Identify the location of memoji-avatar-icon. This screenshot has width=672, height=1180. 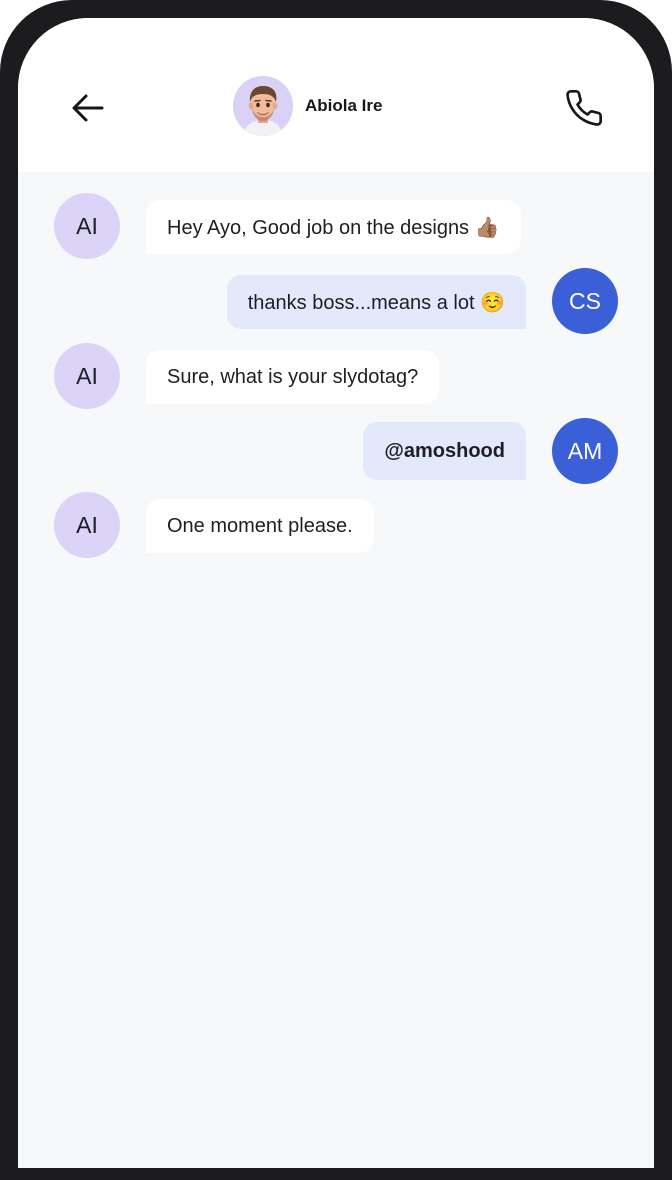
(263, 106).